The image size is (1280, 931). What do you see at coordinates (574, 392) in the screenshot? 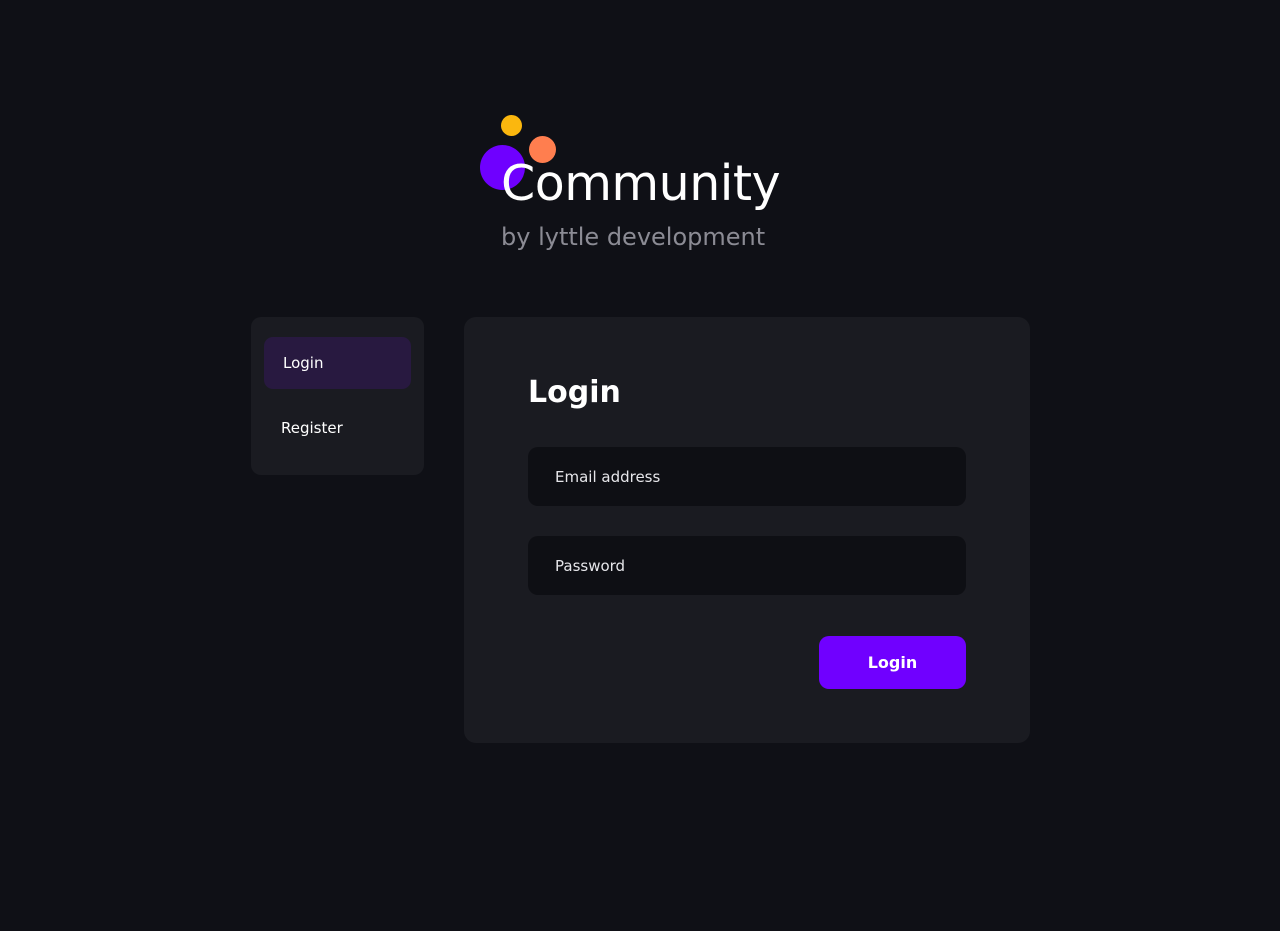
I see `login-heading: Login` at bounding box center [574, 392].